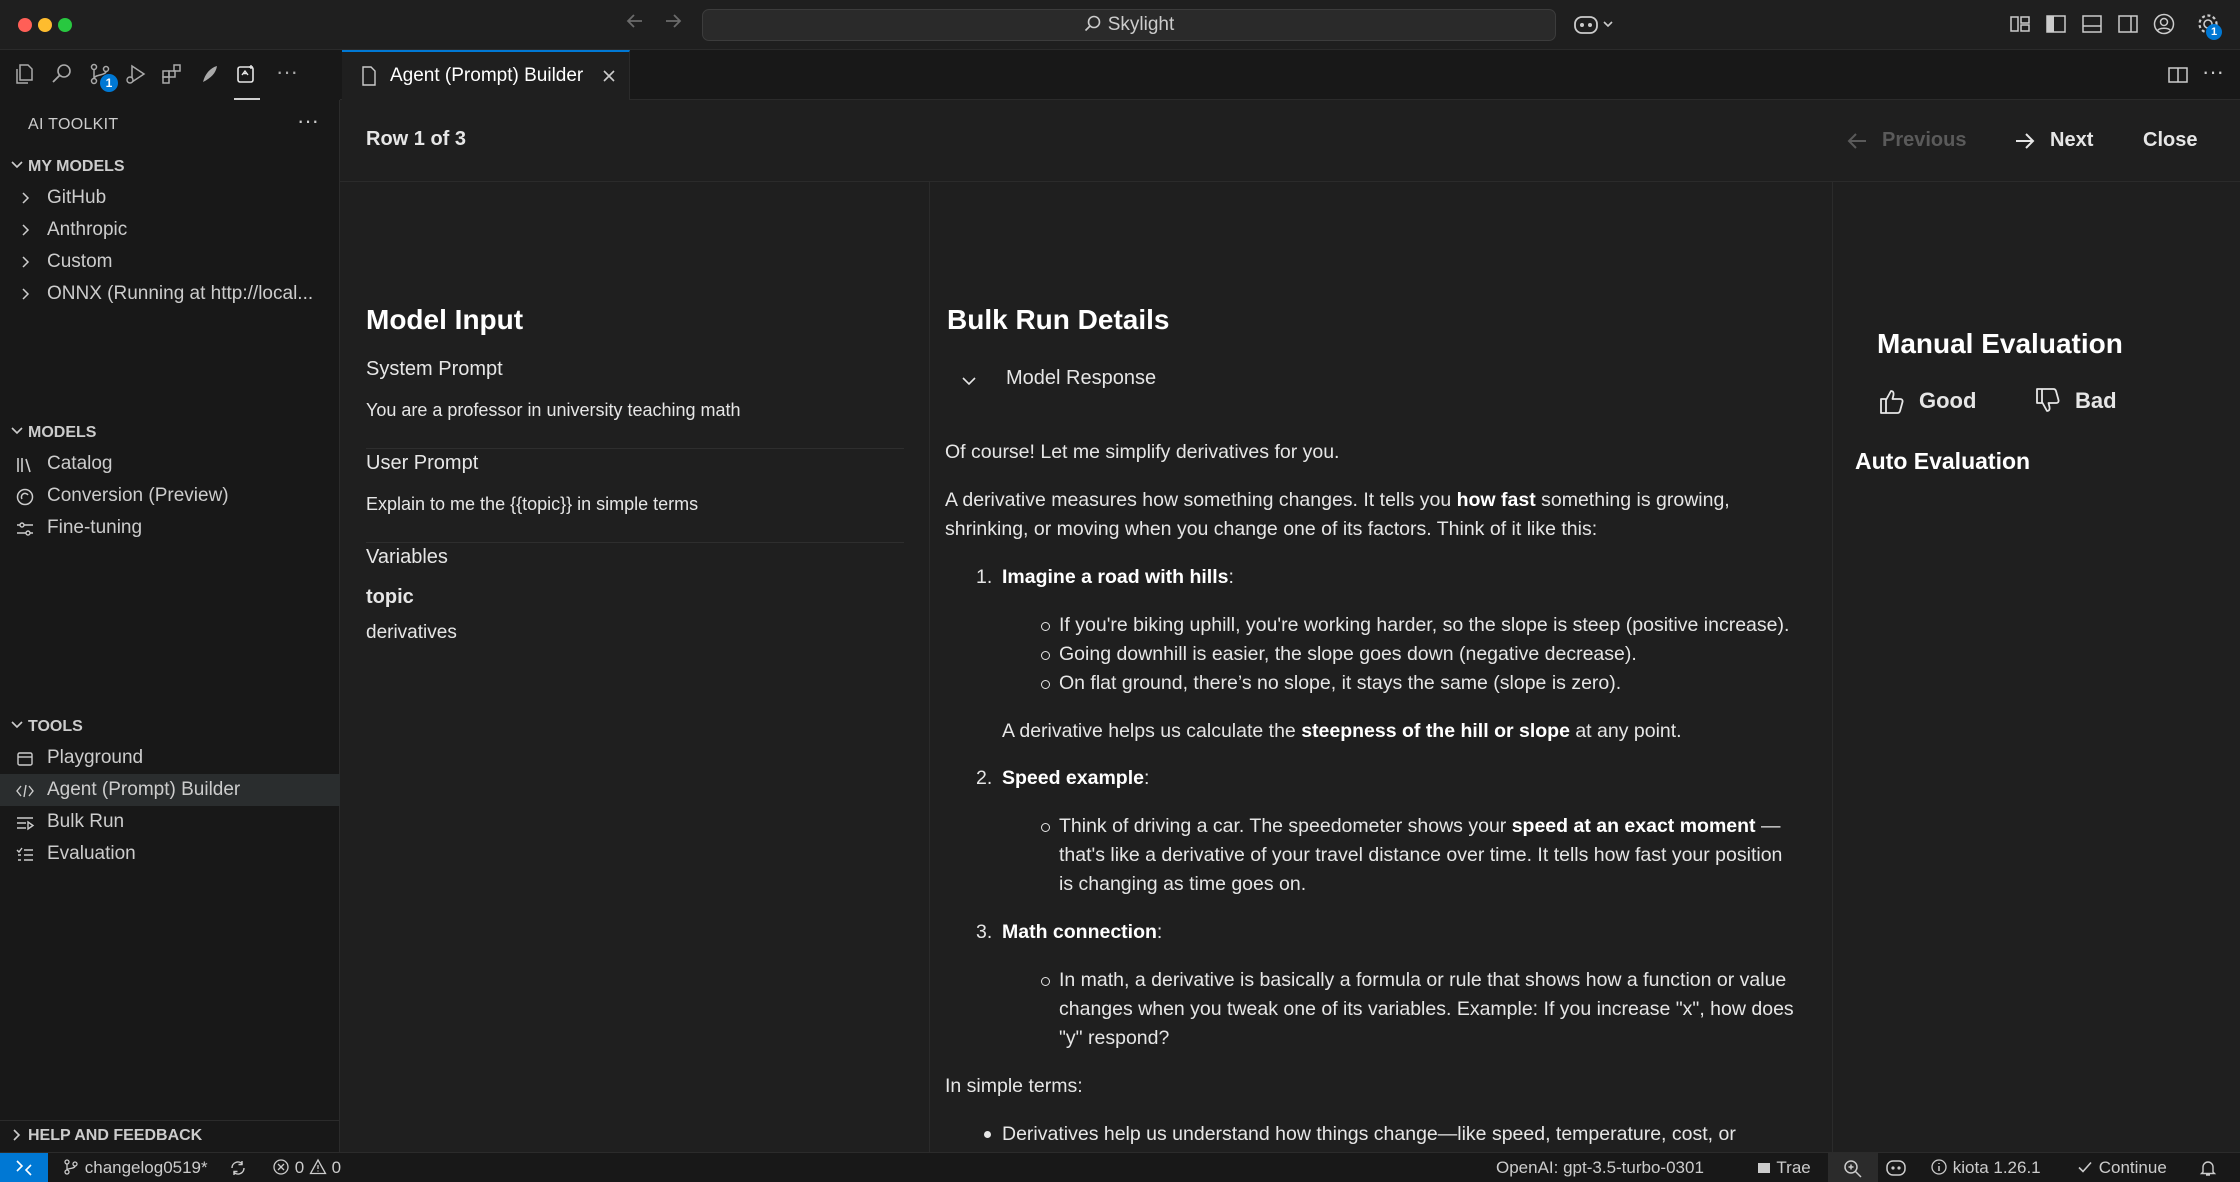  Describe the element at coordinates (55, 726) in the screenshot. I see `section-label: TOOLS` at that location.